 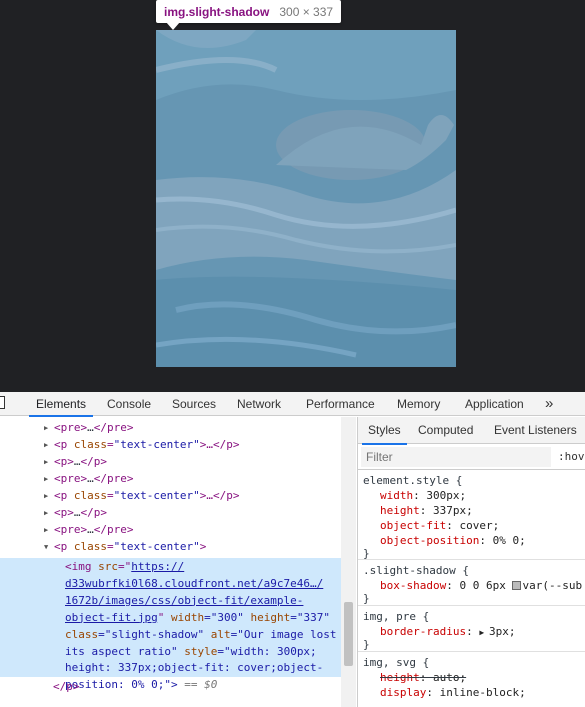 I want to click on filter-row: :hov, so click(x=471, y=457).